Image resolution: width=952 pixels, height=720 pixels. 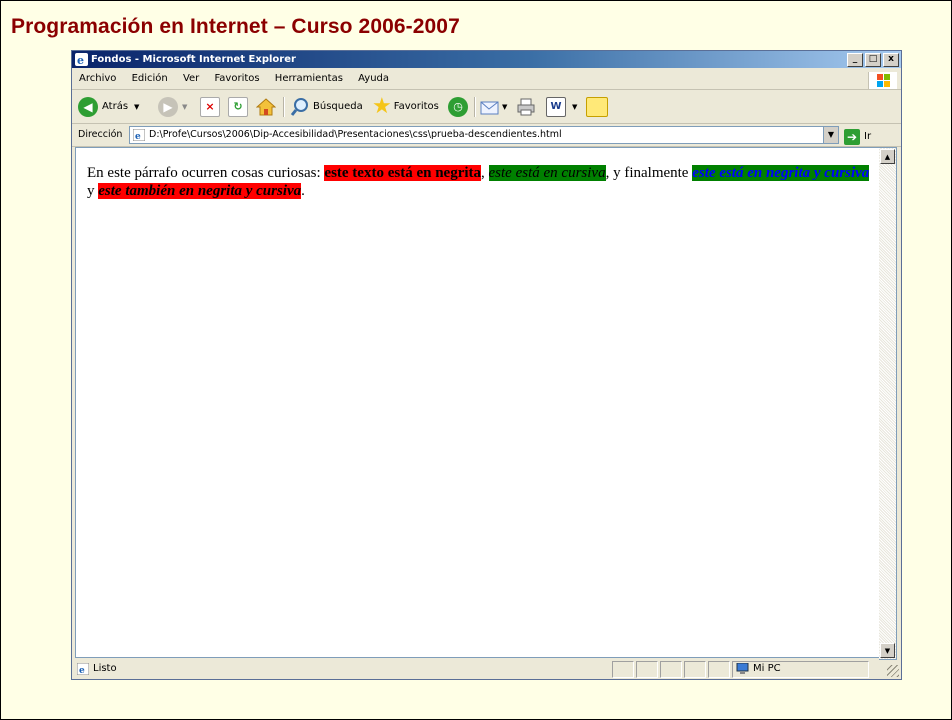 I want to click on history-button: ◷, so click(x=458, y=106).